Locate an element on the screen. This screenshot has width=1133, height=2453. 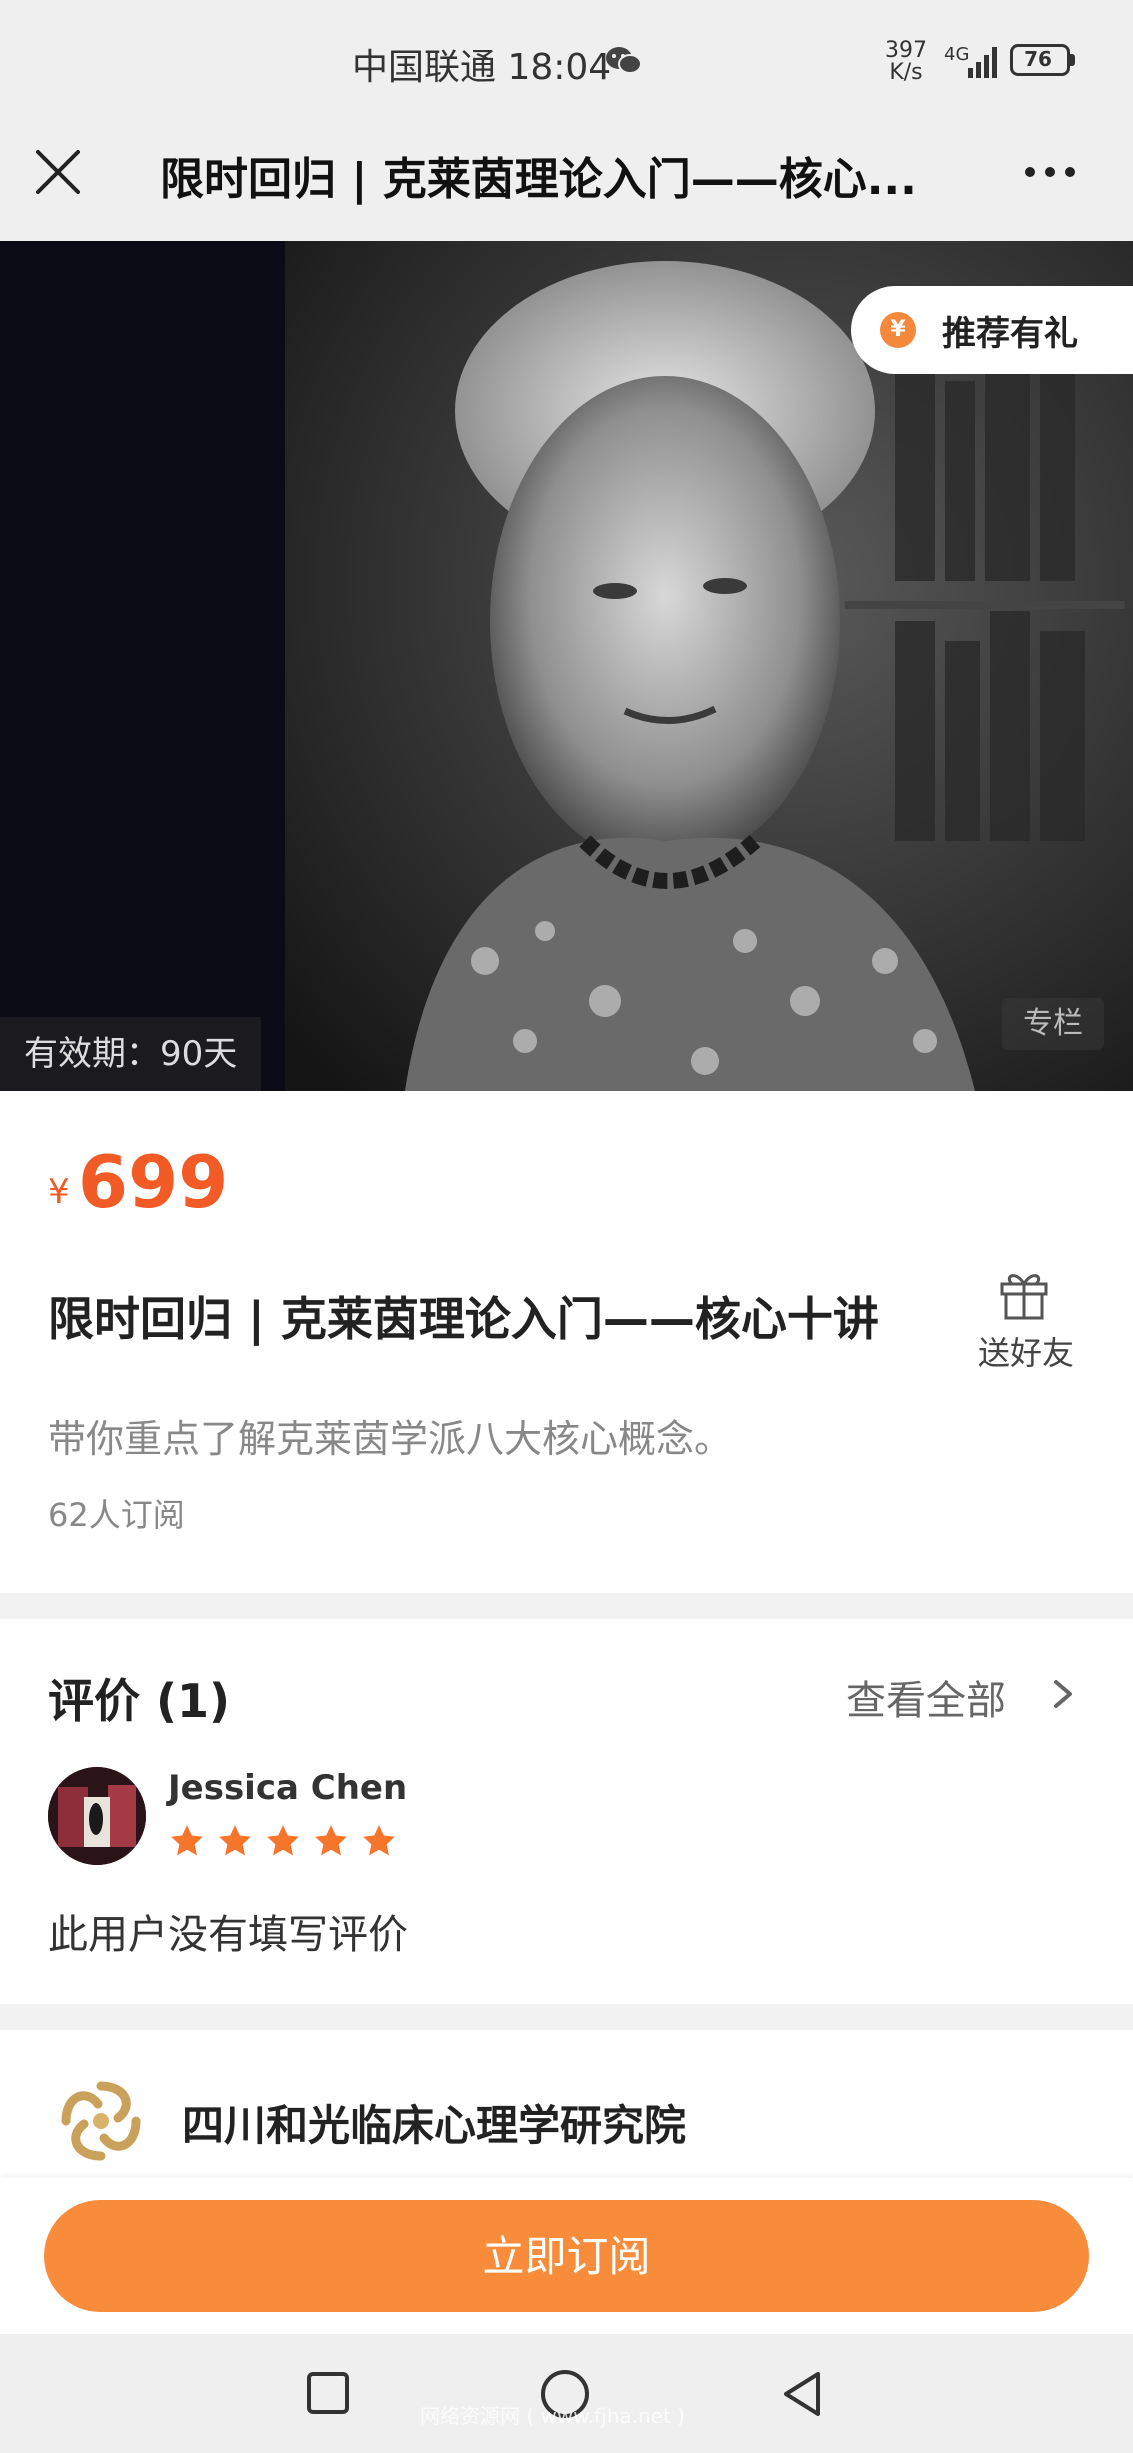
avatar is located at coordinates (97, 1816).